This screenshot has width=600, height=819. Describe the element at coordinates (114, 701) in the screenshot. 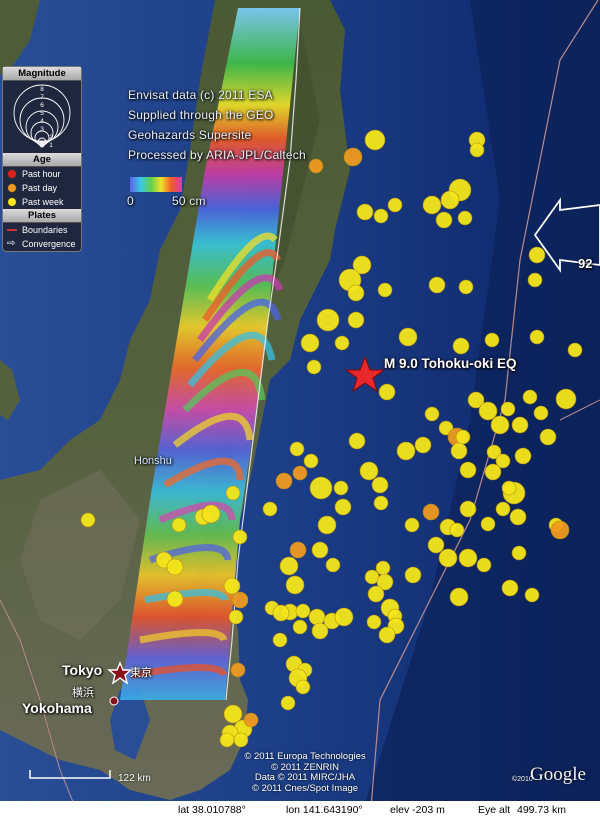

I see `yokohama-marker-icon` at that location.